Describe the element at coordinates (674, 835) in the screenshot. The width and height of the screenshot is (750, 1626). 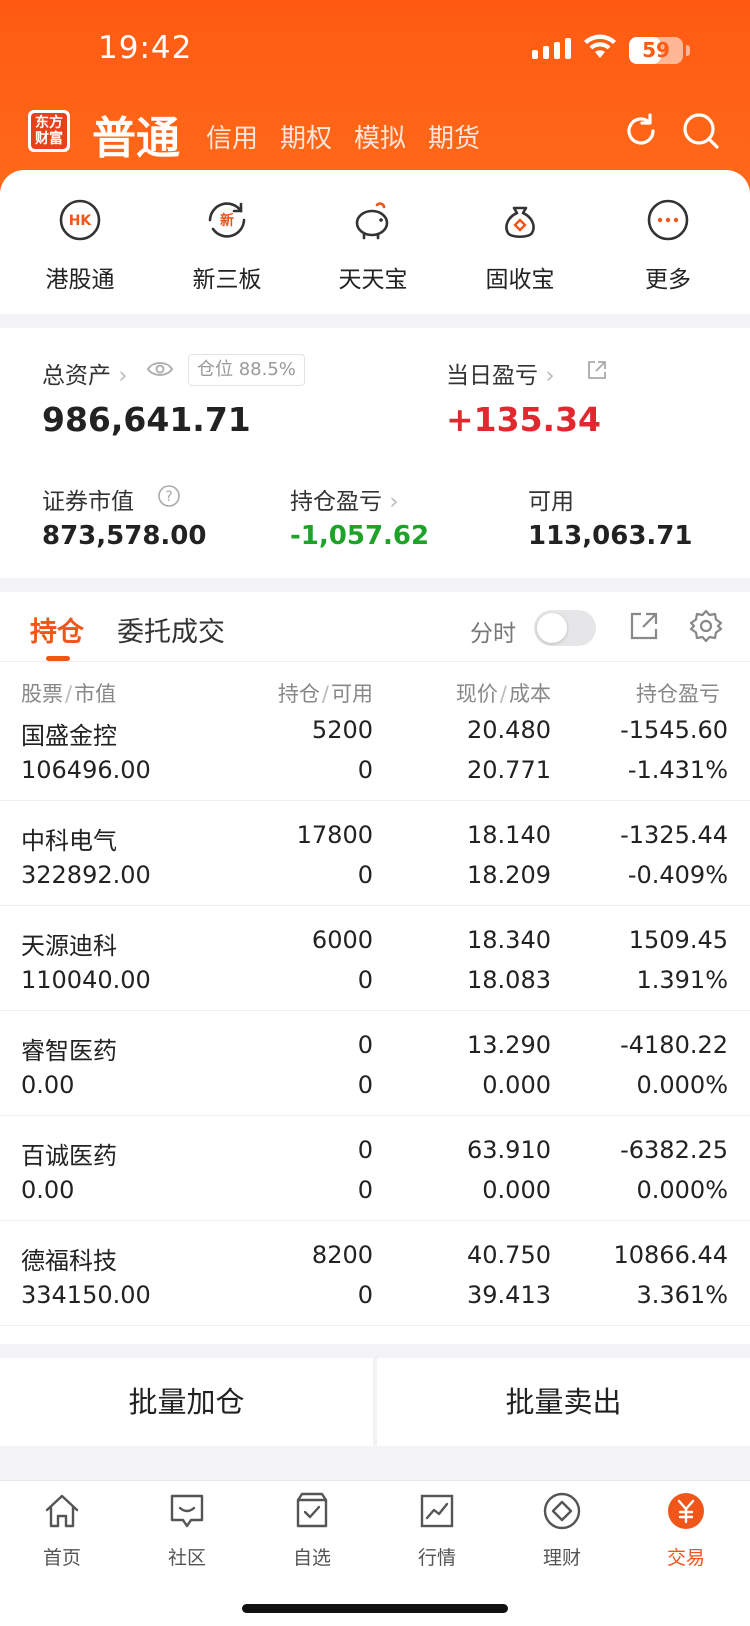
I see `stock-pnl: -1325.44` at that location.